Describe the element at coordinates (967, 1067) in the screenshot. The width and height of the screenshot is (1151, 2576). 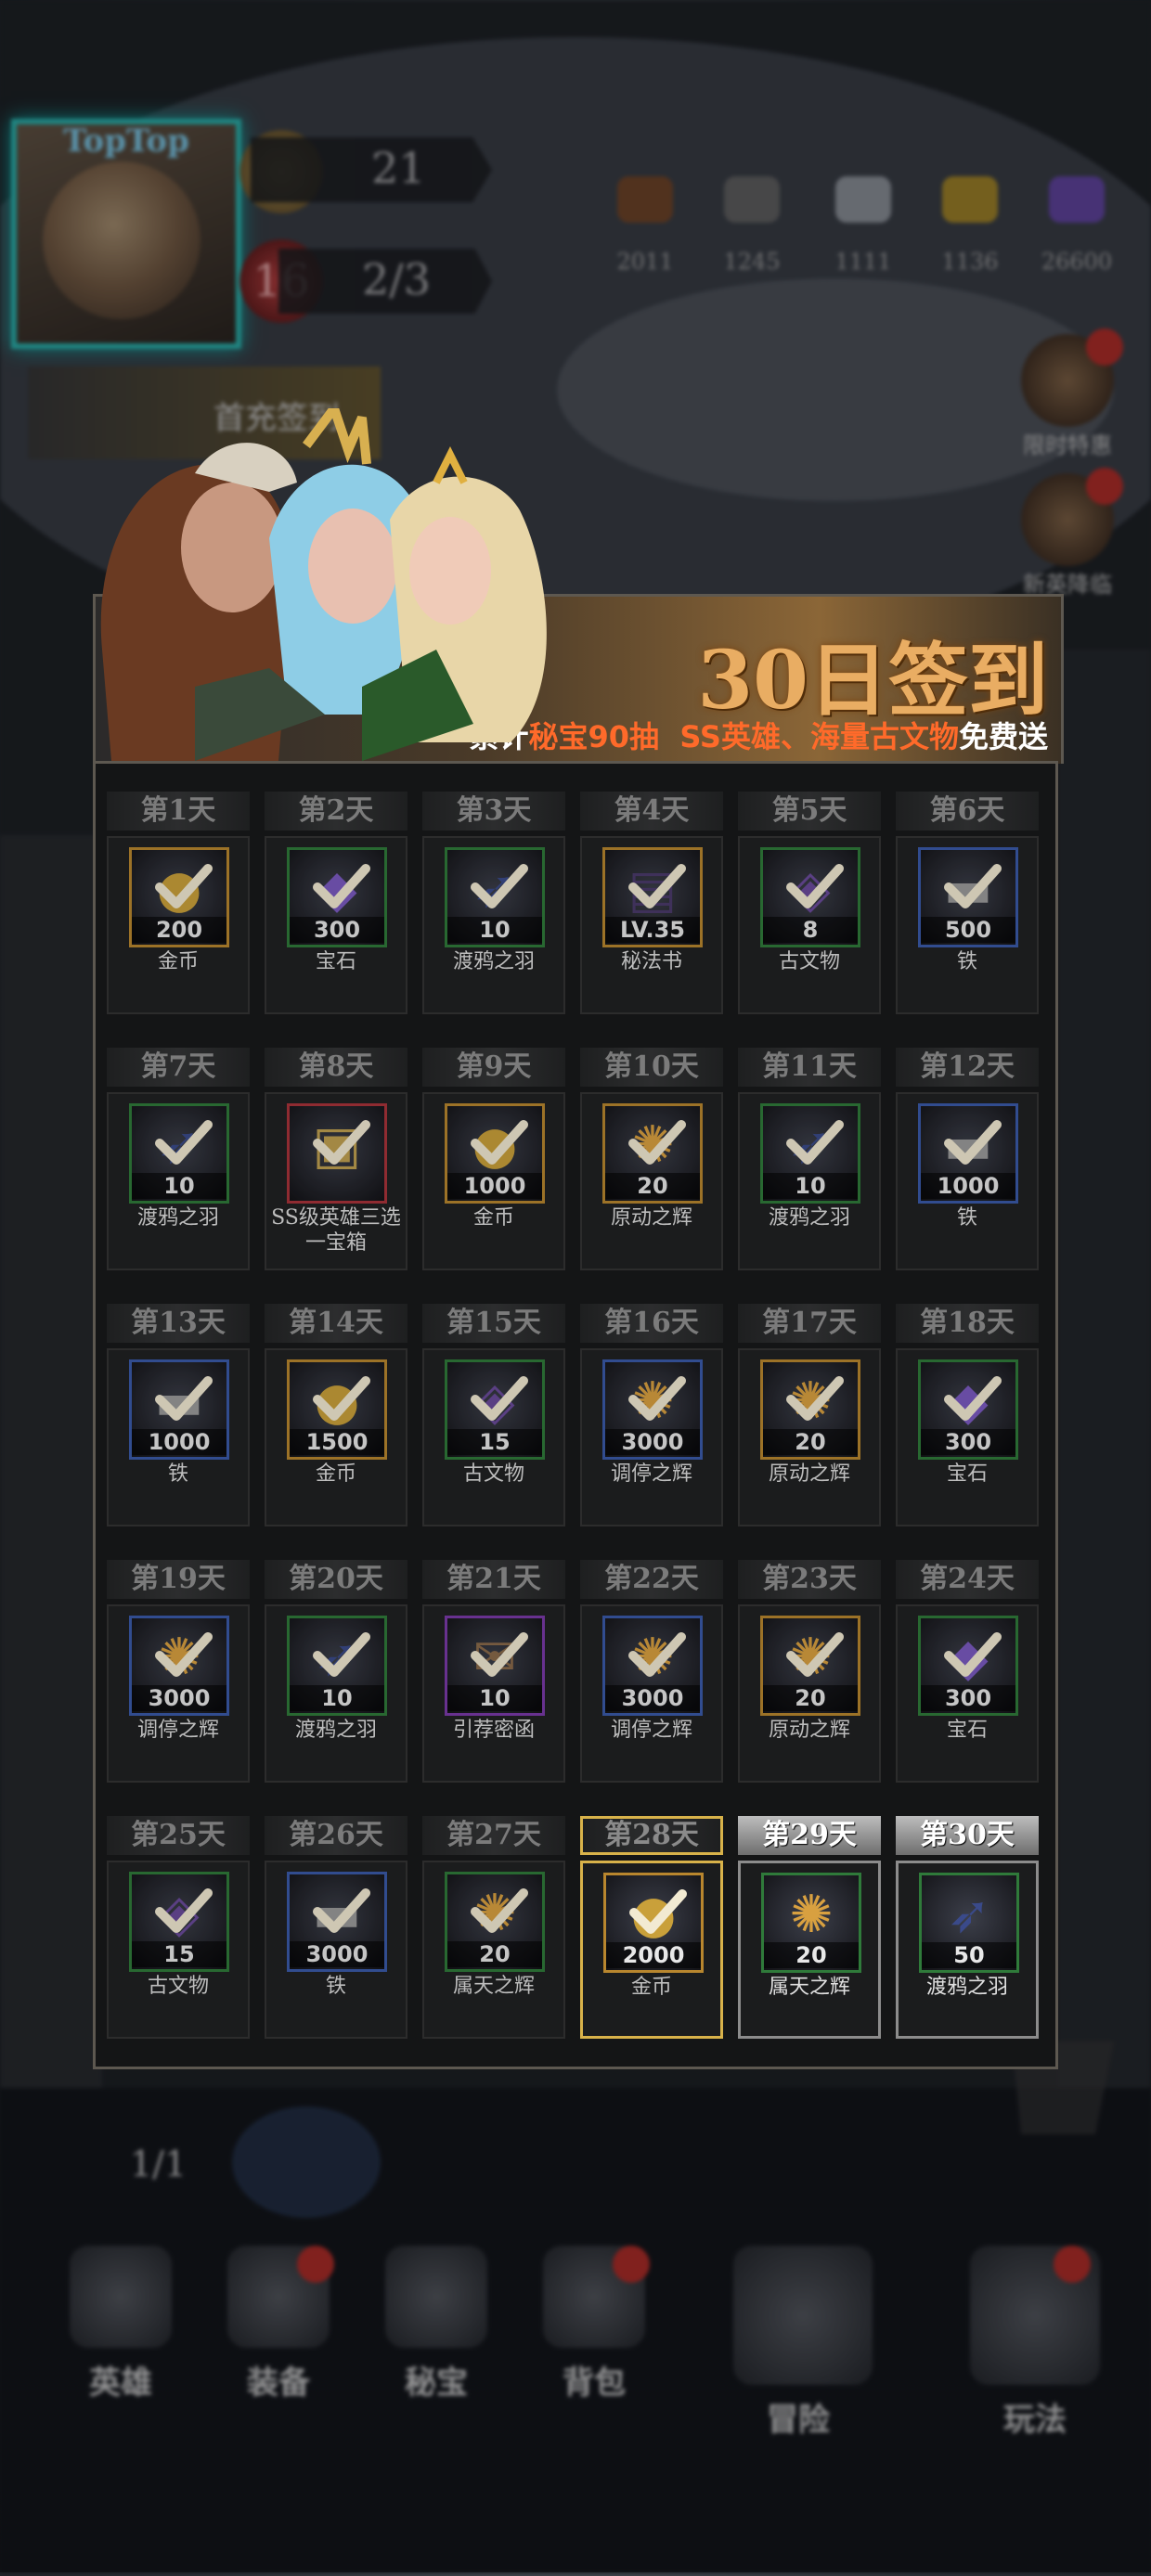
I see `day-label: 第12天` at that location.